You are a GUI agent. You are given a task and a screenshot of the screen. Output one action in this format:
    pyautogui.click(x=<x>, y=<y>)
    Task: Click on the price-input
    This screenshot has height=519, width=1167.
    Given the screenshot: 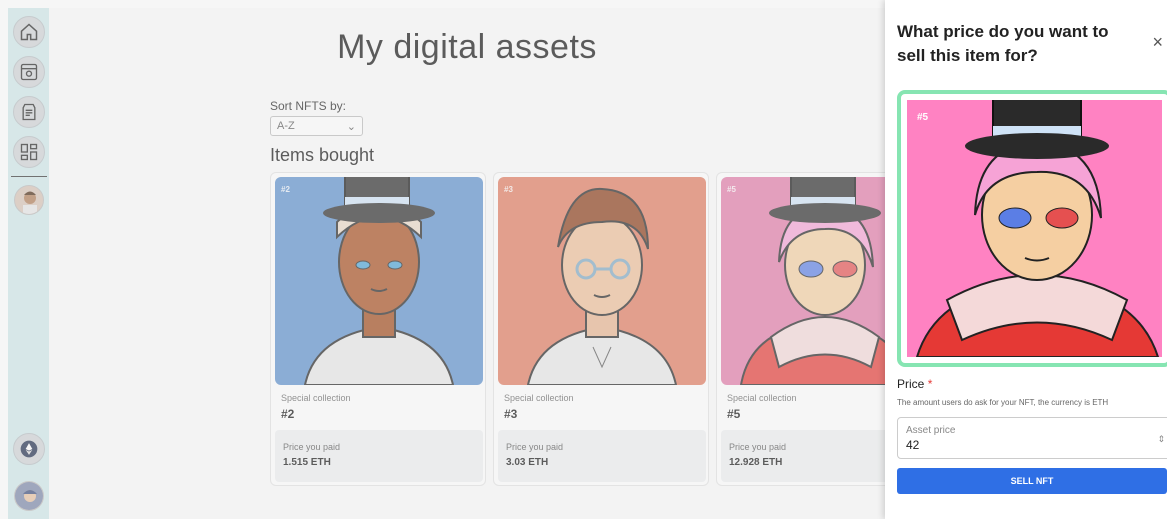 What is the action you would take?
    pyautogui.click(x=1006, y=445)
    